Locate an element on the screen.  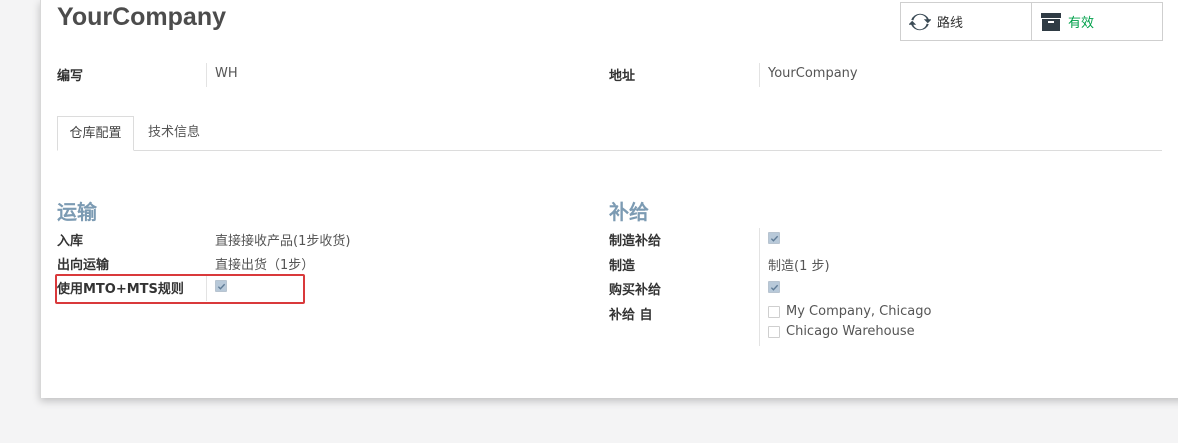
incoming-label: 入库 is located at coordinates (70, 241).